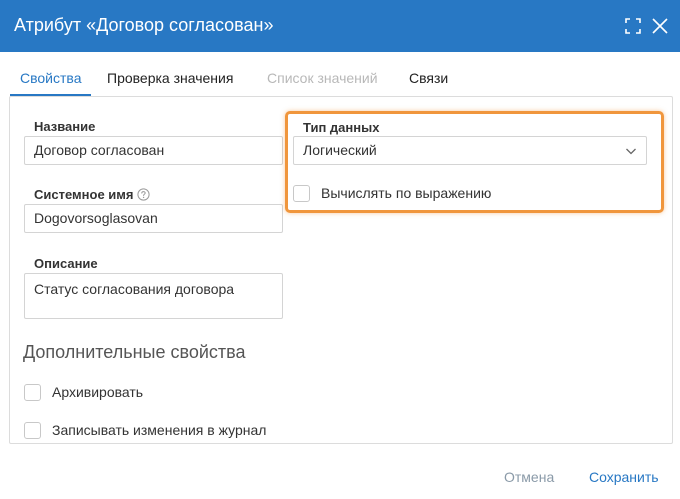 Image resolution: width=680 pixels, height=499 pixels. I want to click on chevron-down-icon, so click(631, 151).